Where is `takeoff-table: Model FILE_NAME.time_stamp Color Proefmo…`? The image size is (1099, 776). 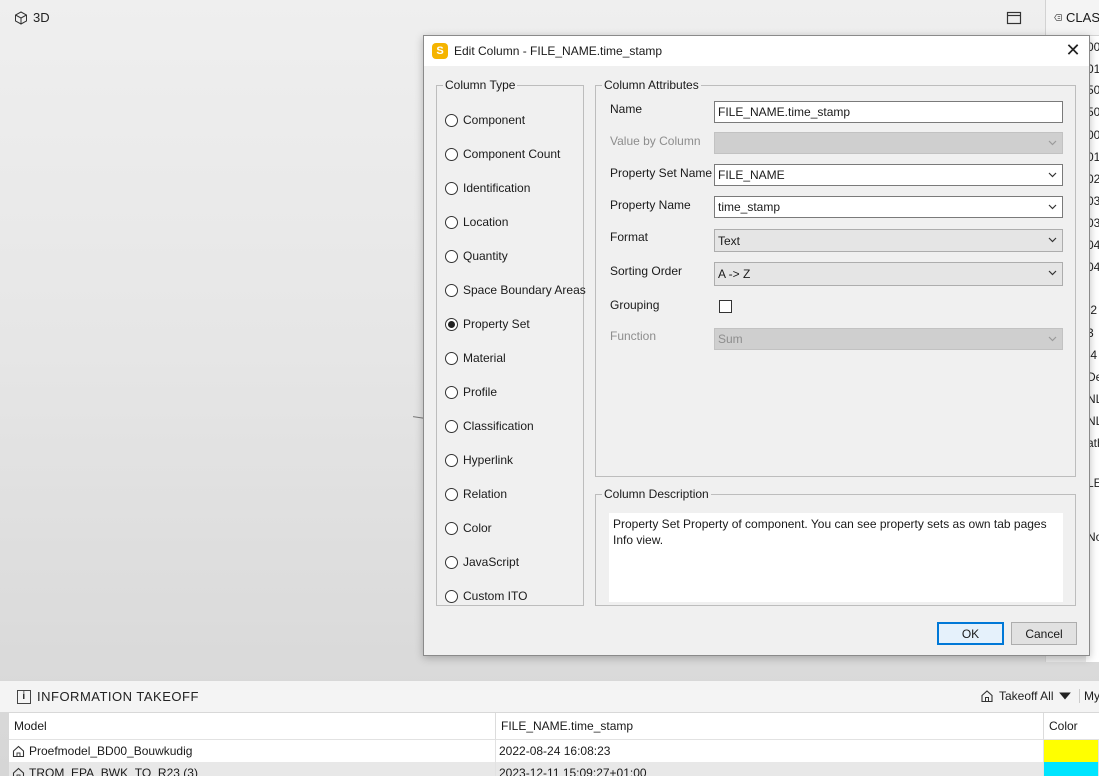 takeoff-table: Model FILE_NAME.time_stamp Color Proefmo… is located at coordinates (554, 744).